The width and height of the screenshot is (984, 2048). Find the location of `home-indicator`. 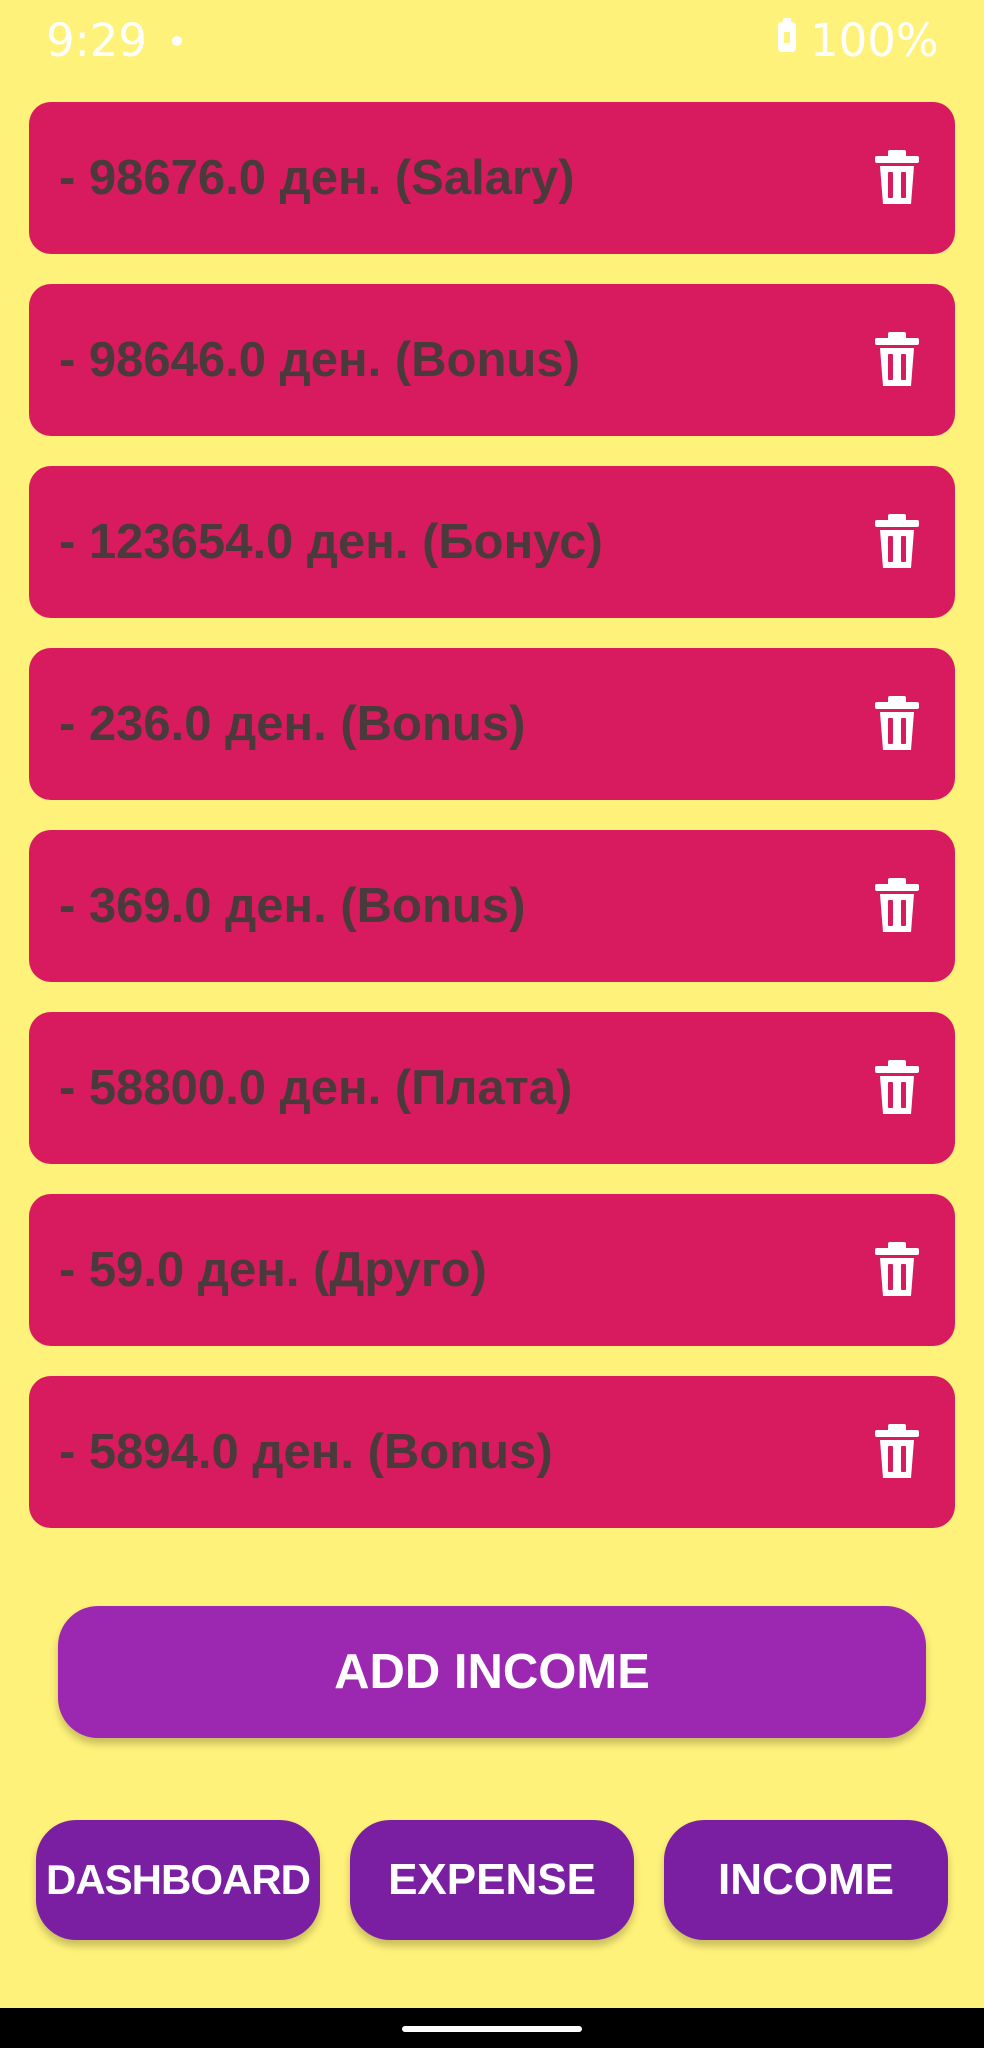

home-indicator is located at coordinates (492, 2029).